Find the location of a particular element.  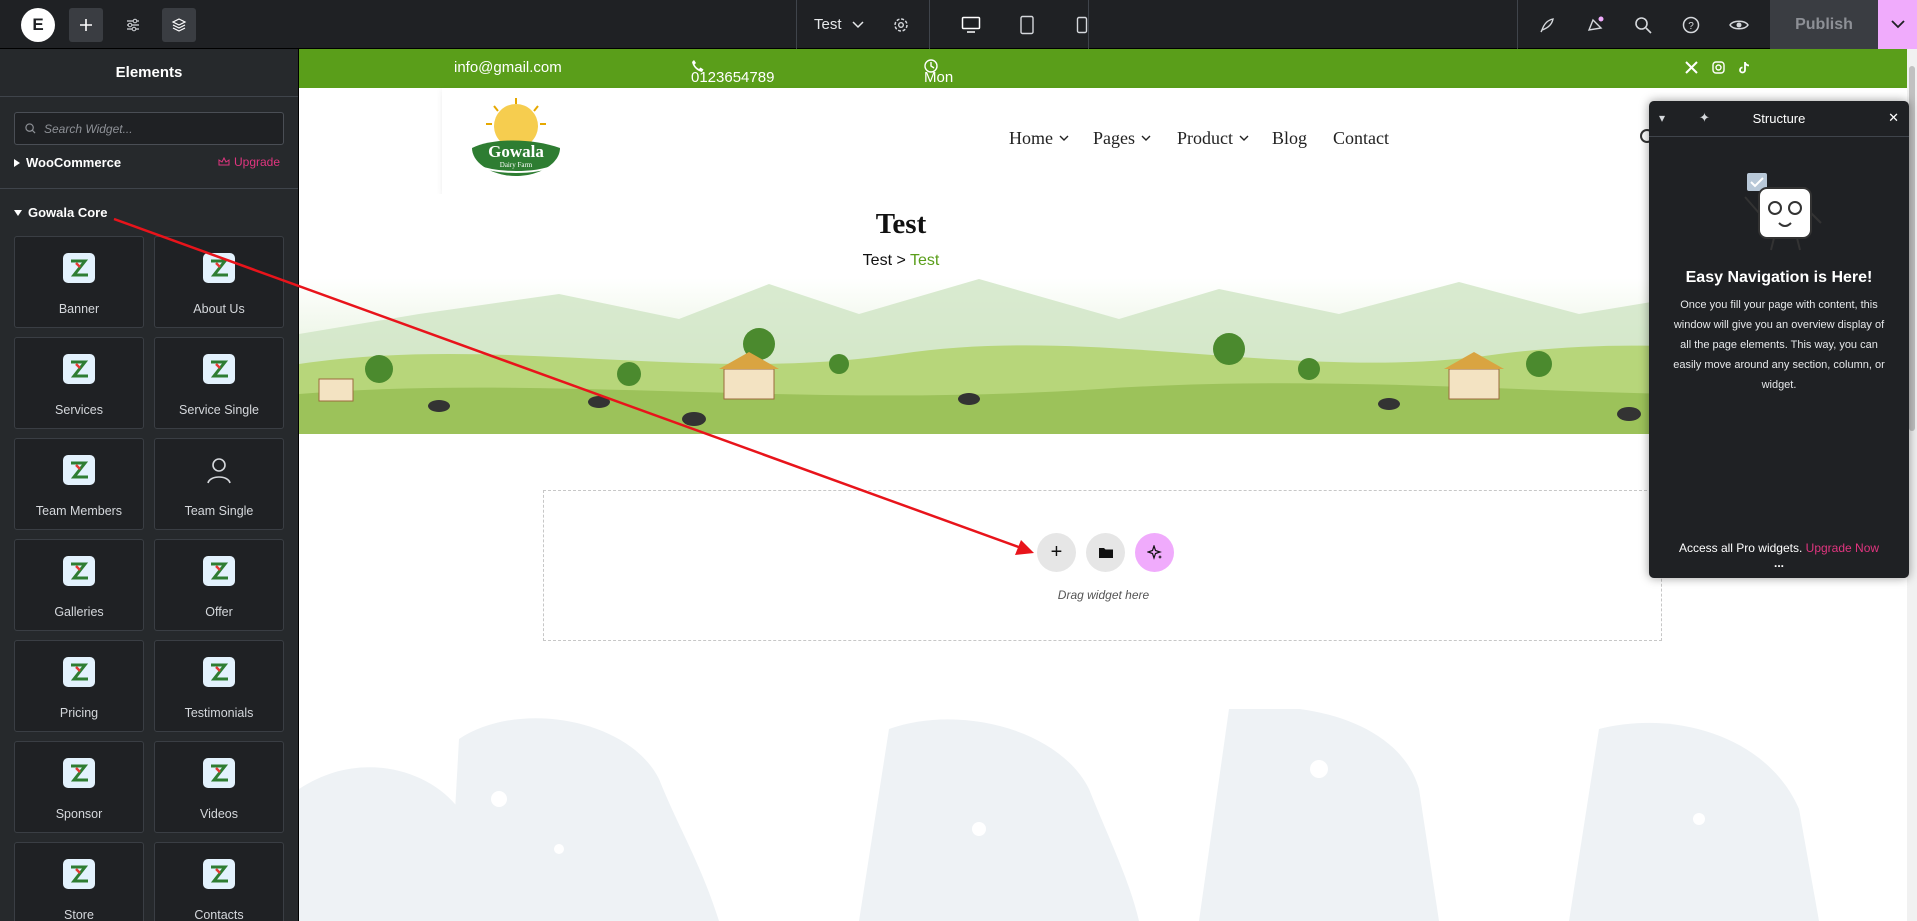

add-template-button is located at coordinates (1105, 552).